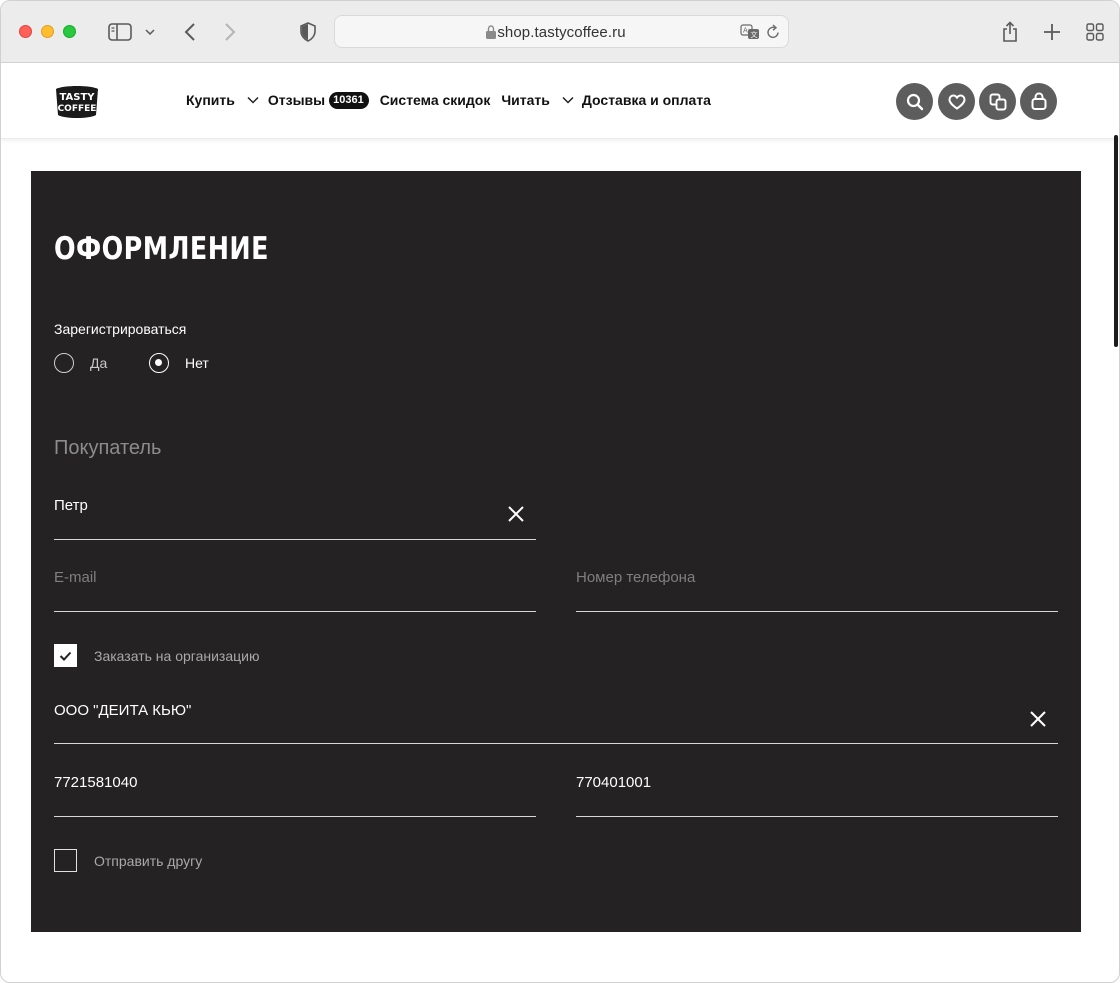 This screenshot has width=1120, height=983. Describe the element at coordinates (1038, 101) in the screenshot. I see `shopping-bag-icon` at that location.